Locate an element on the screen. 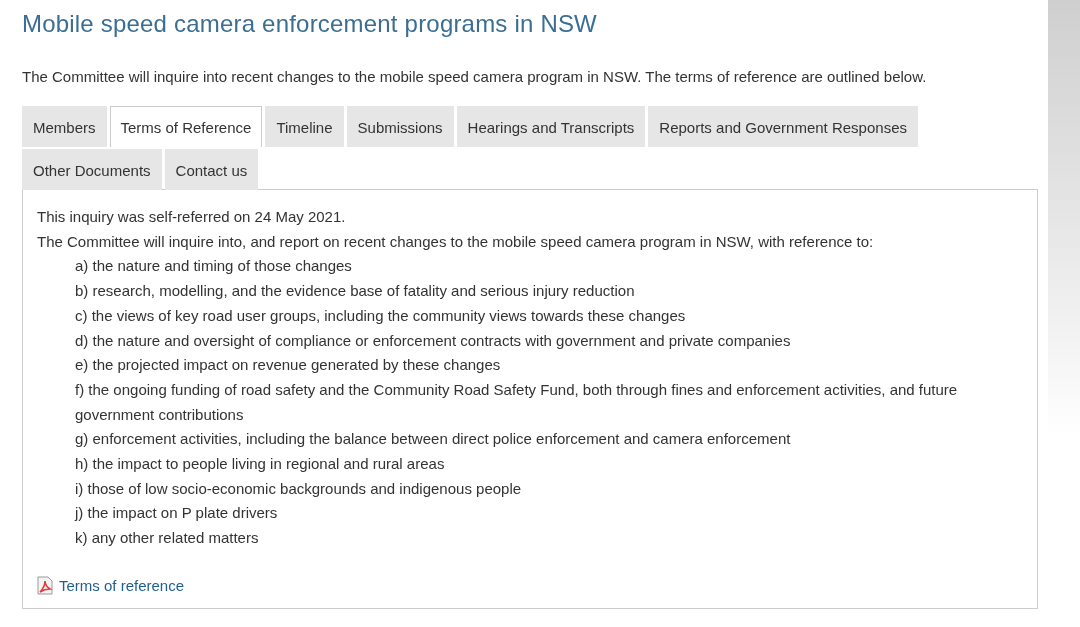 The image size is (1080, 627). tab: Submissions is located at coordinates (400, 126).